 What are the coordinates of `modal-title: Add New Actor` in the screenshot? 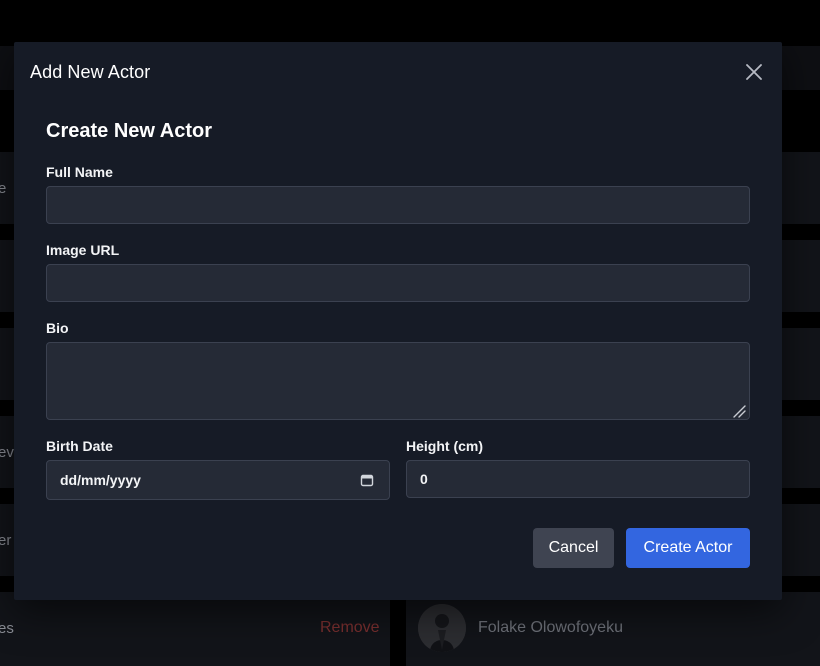 It's located at (90, 72).